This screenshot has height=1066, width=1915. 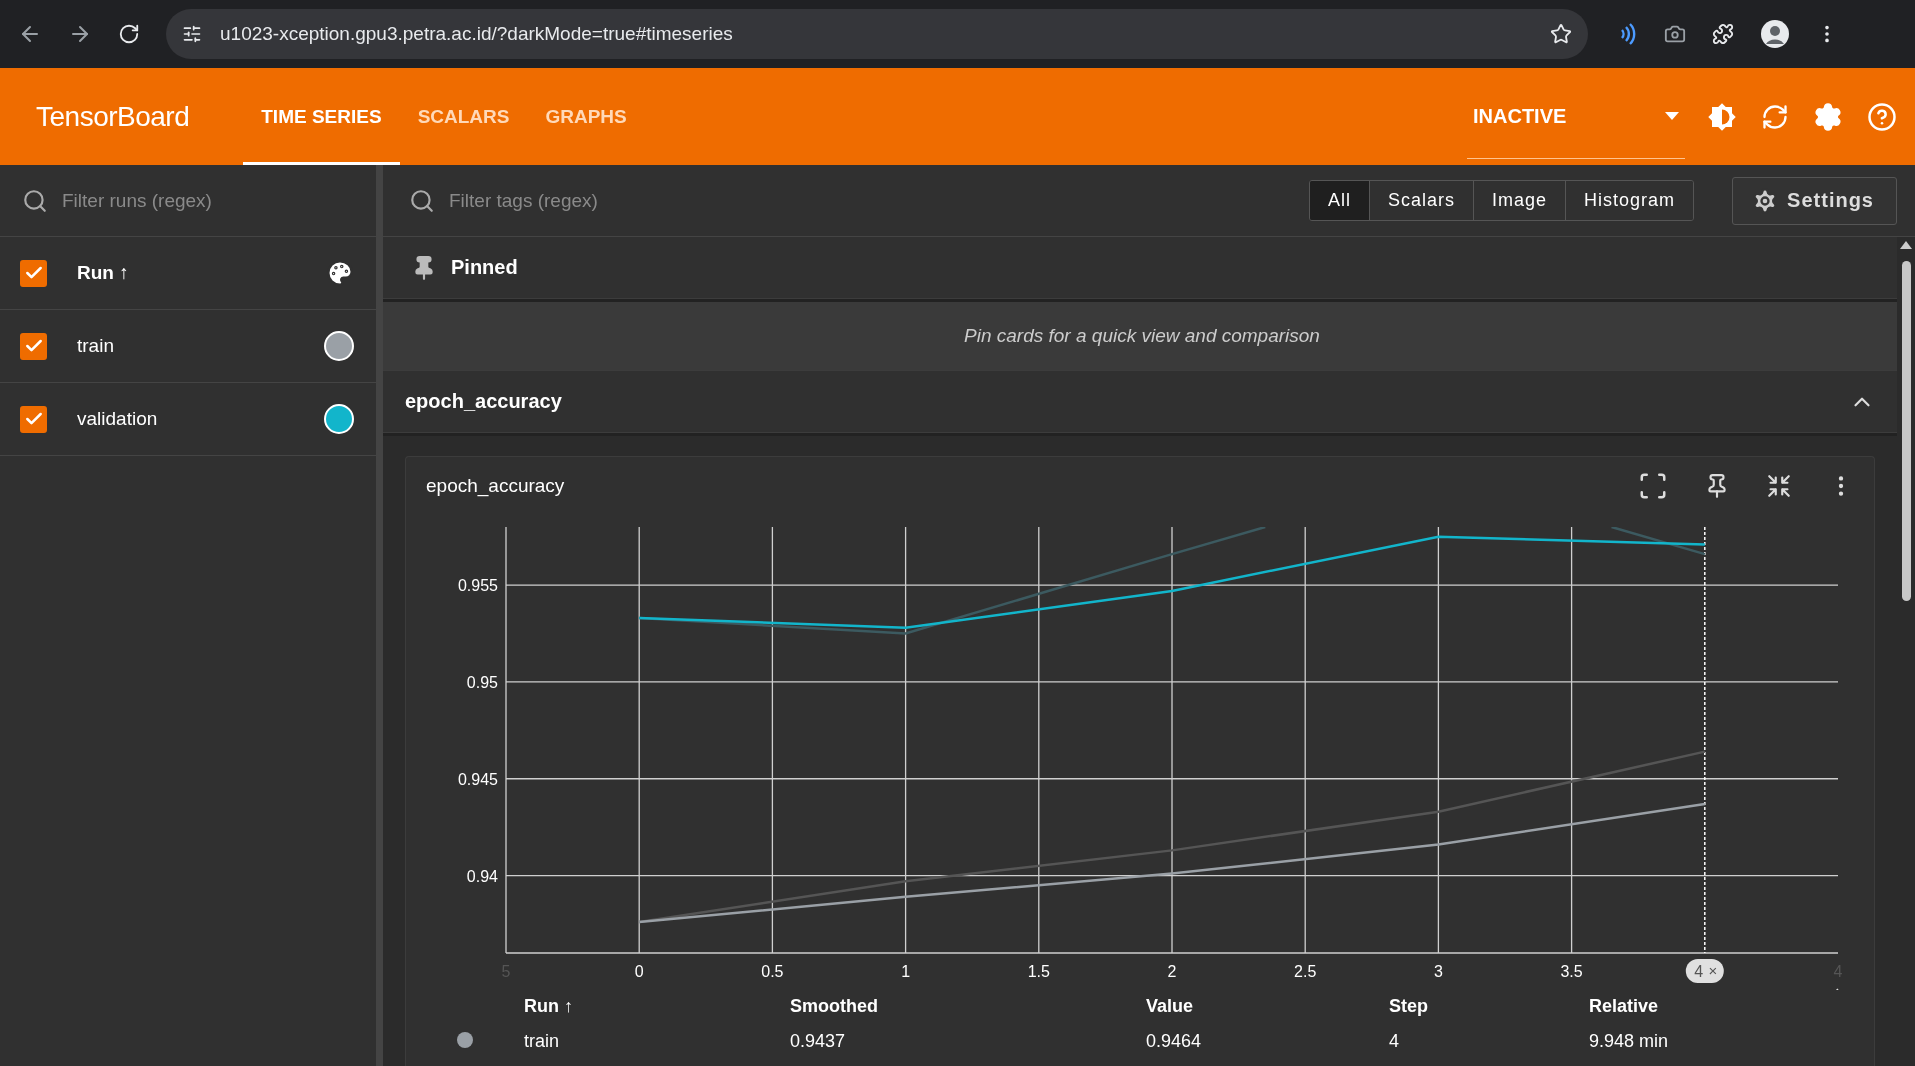 I want to click on type-filter-button: All, so click(x=1339, y=200).